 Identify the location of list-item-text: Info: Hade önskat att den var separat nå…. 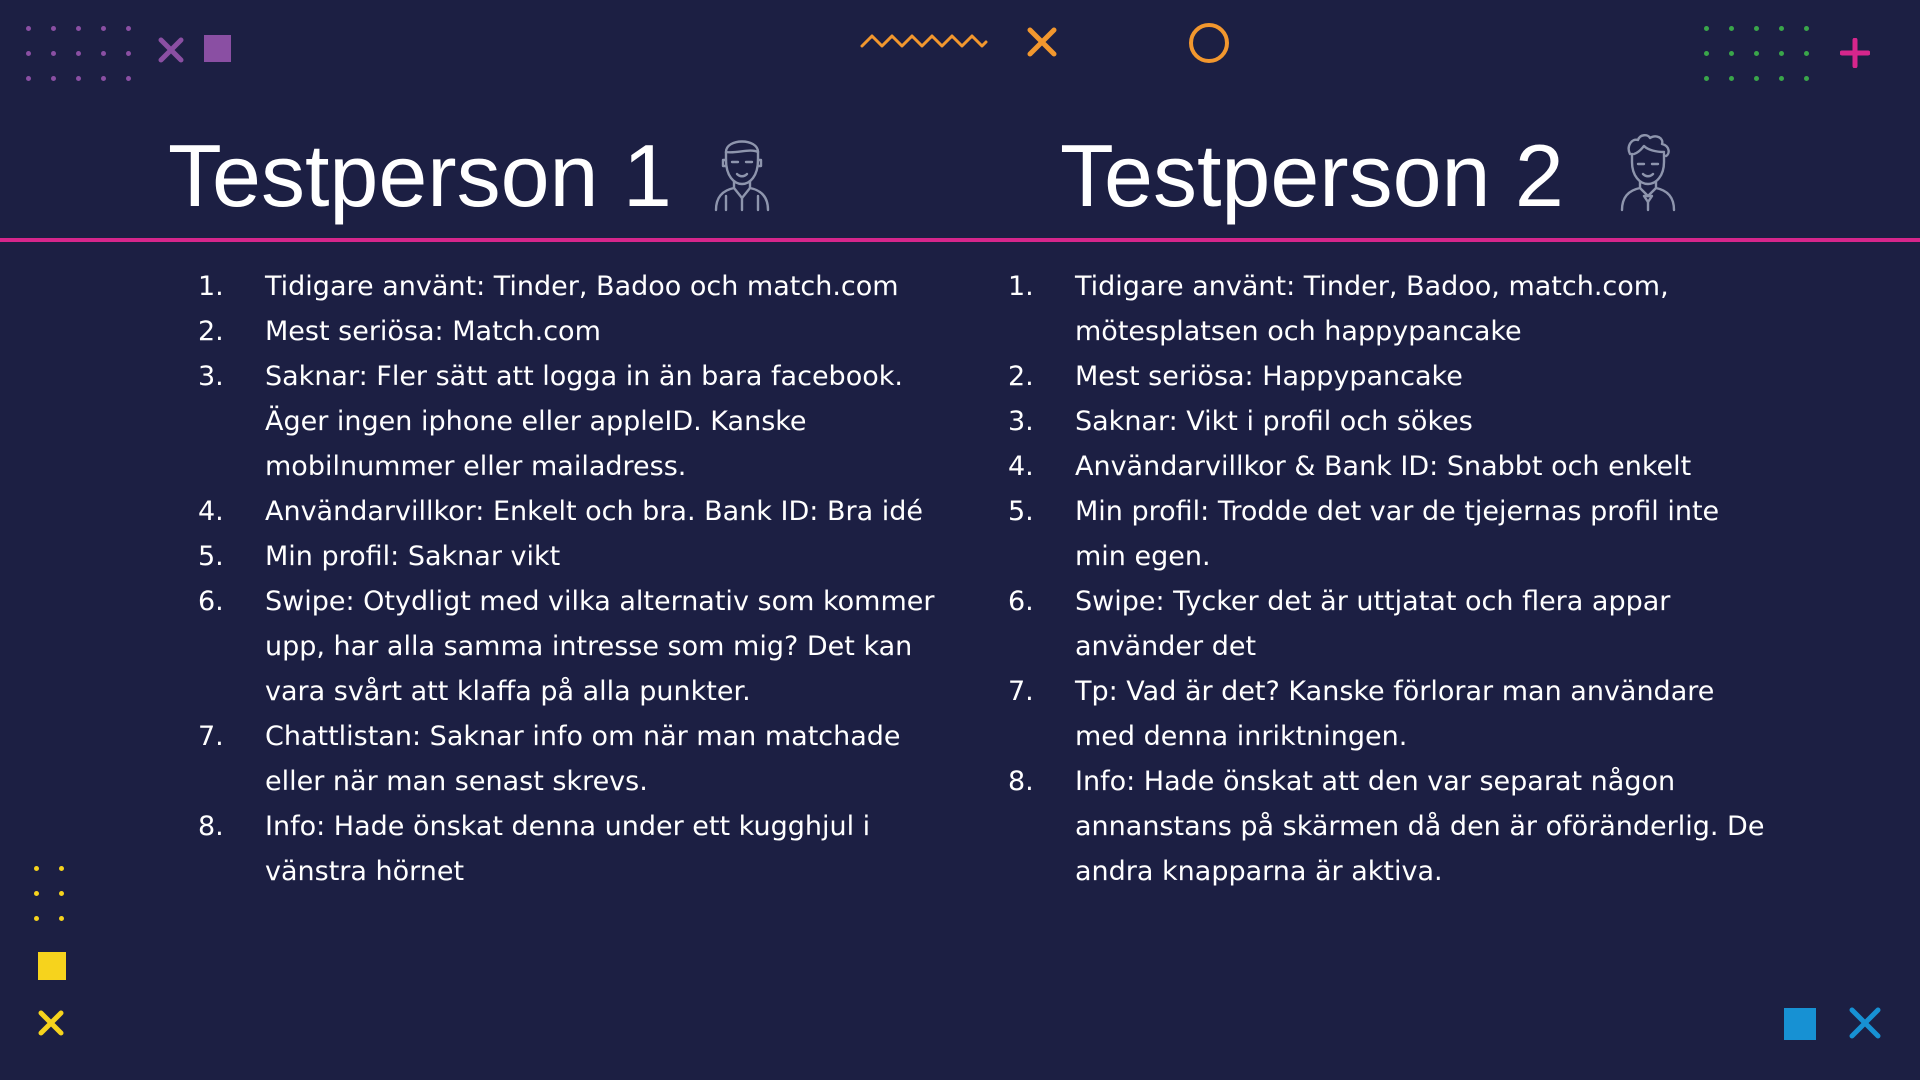
(1420, 826).